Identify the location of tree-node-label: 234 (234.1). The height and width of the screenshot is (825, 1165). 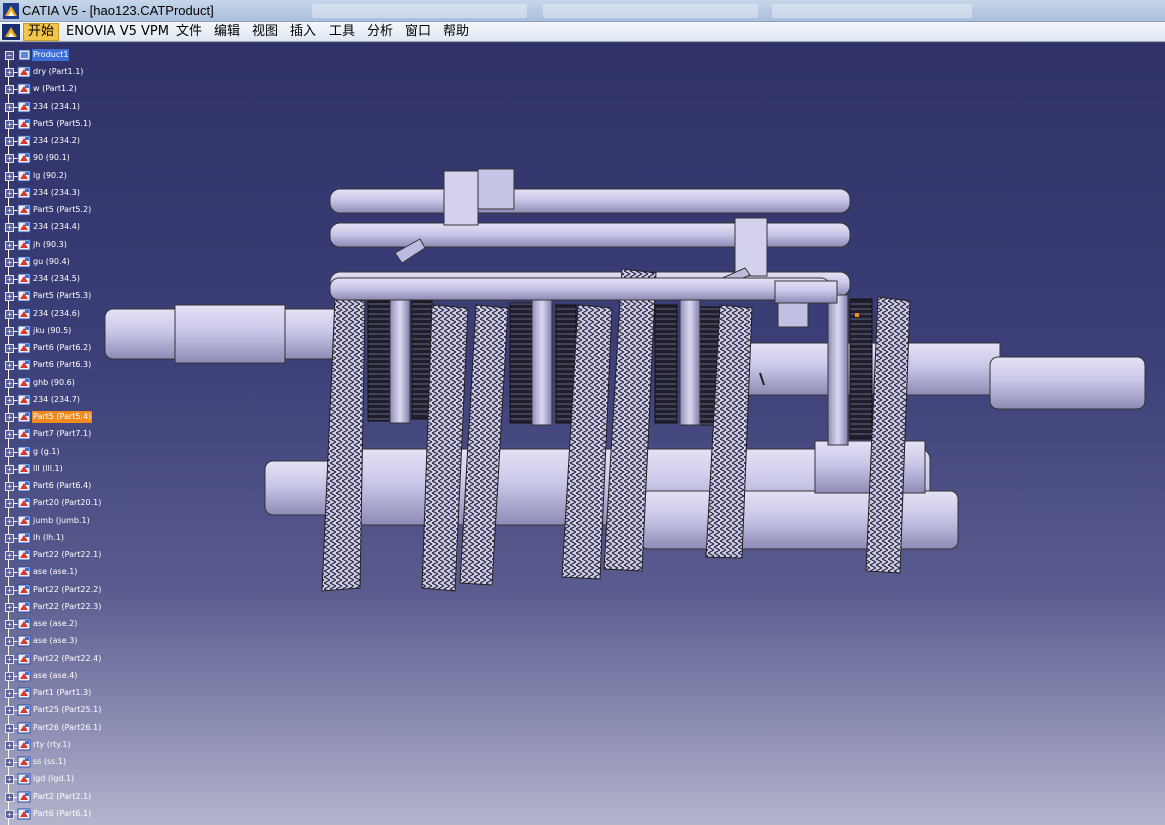
(56, 107).